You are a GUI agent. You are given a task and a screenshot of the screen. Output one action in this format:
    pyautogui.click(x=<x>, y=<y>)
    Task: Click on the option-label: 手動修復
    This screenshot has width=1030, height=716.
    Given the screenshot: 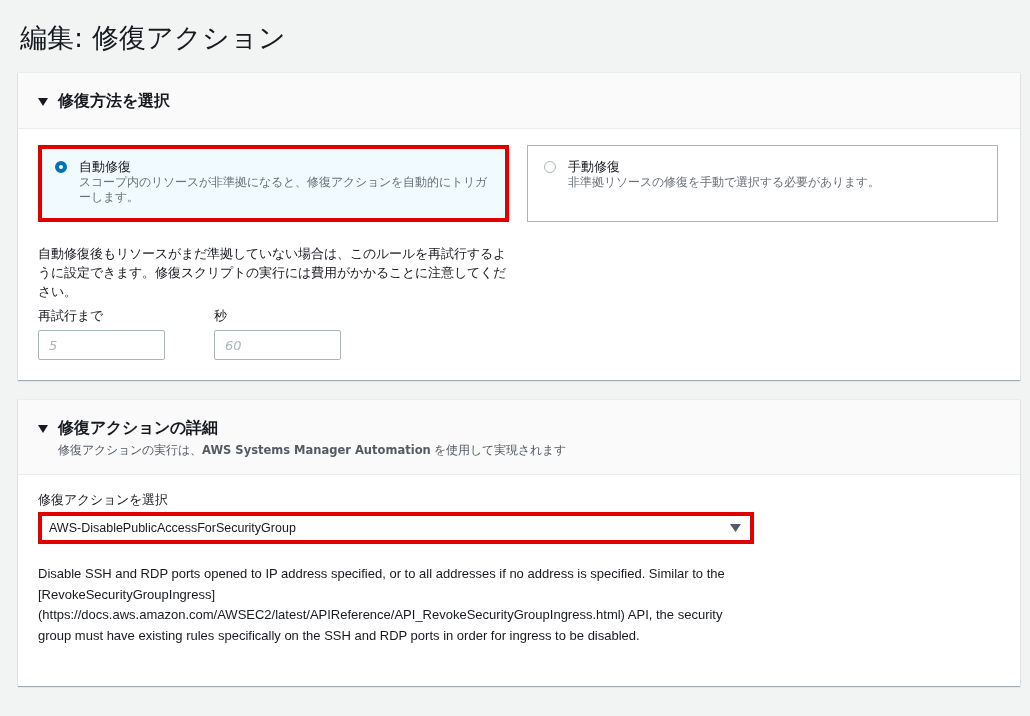 What is the action you would take?
    pyautogui.click(x=594, y=166)
    